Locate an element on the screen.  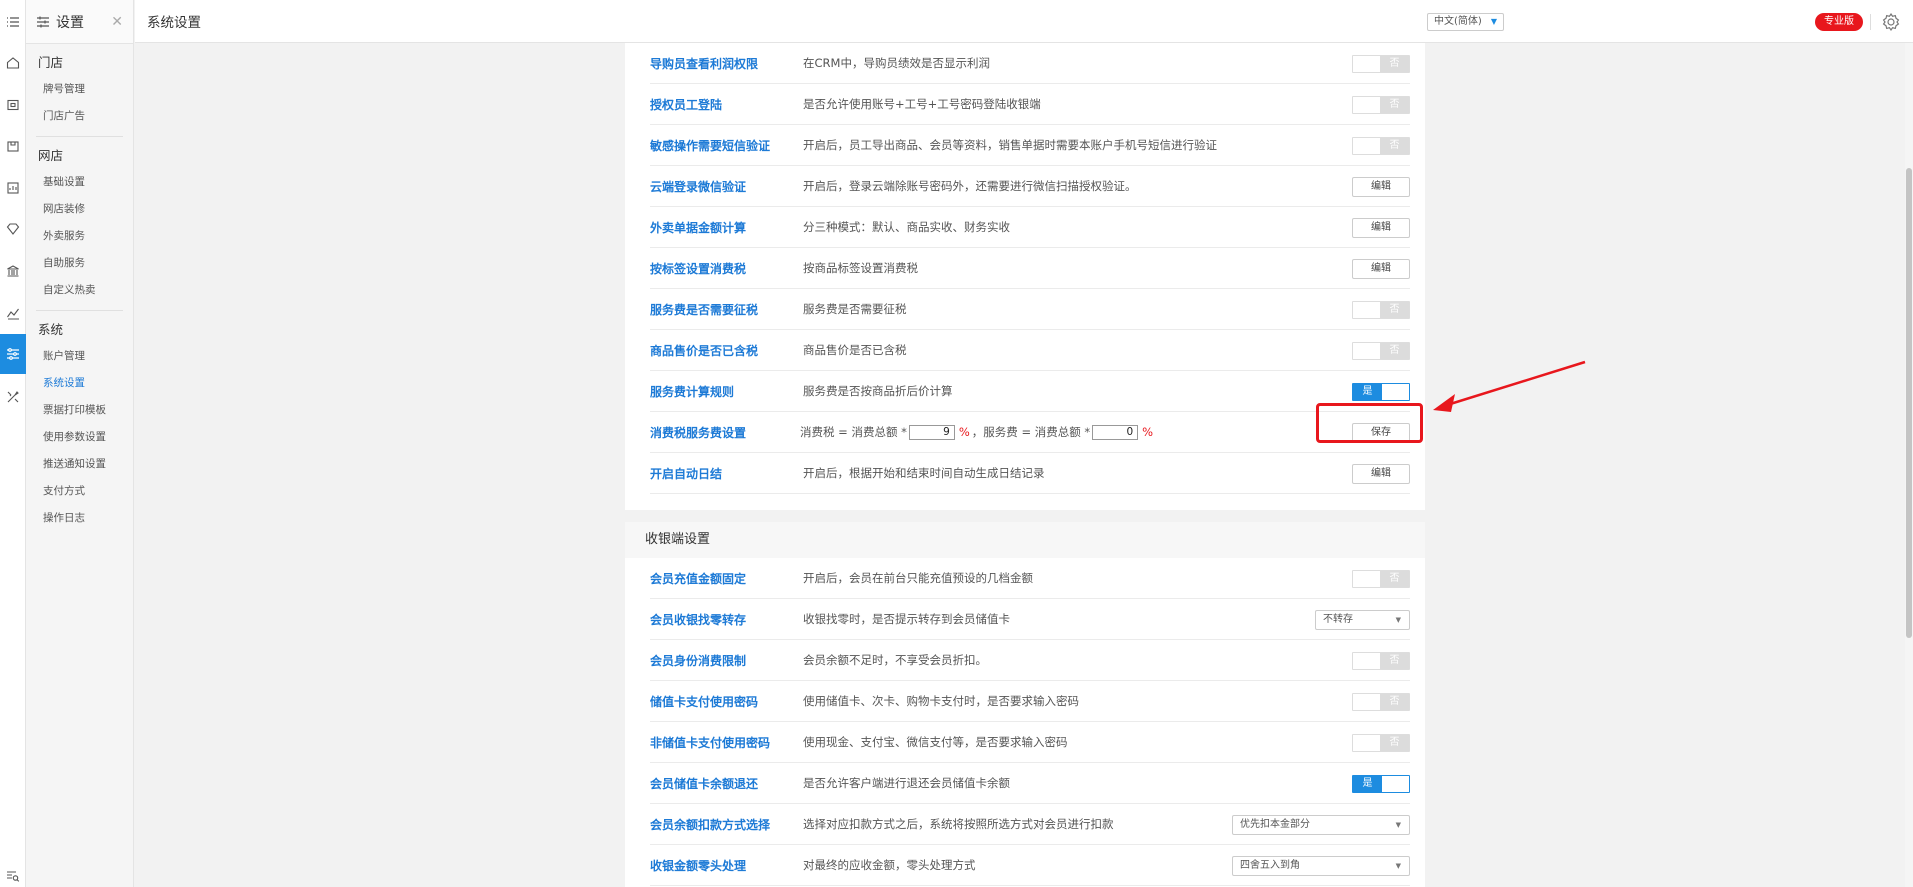
dropdown-select: 不转存 ▼ is located at coordinates (1362, 619).